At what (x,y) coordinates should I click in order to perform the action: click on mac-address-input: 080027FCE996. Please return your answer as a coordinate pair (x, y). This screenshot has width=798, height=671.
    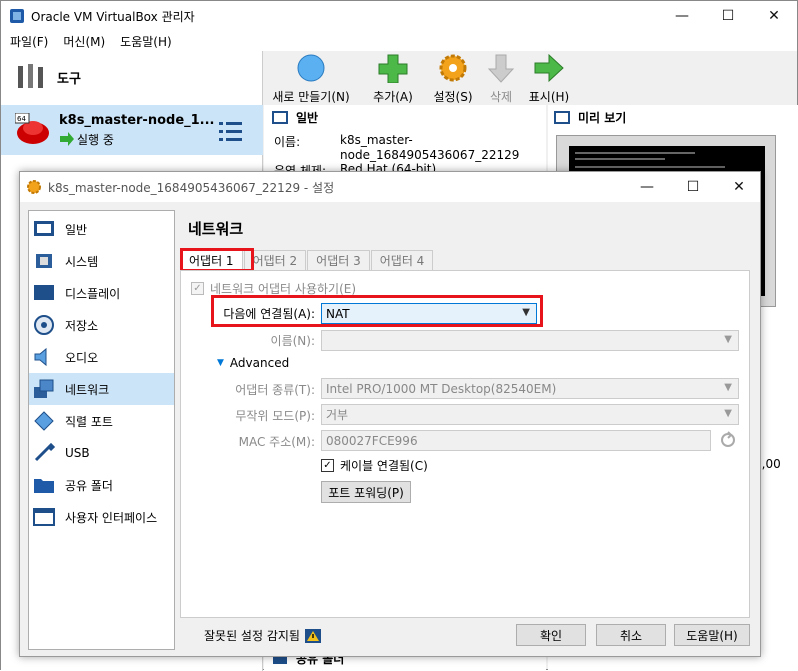
    Looking at the image, I should click on (516, 440).